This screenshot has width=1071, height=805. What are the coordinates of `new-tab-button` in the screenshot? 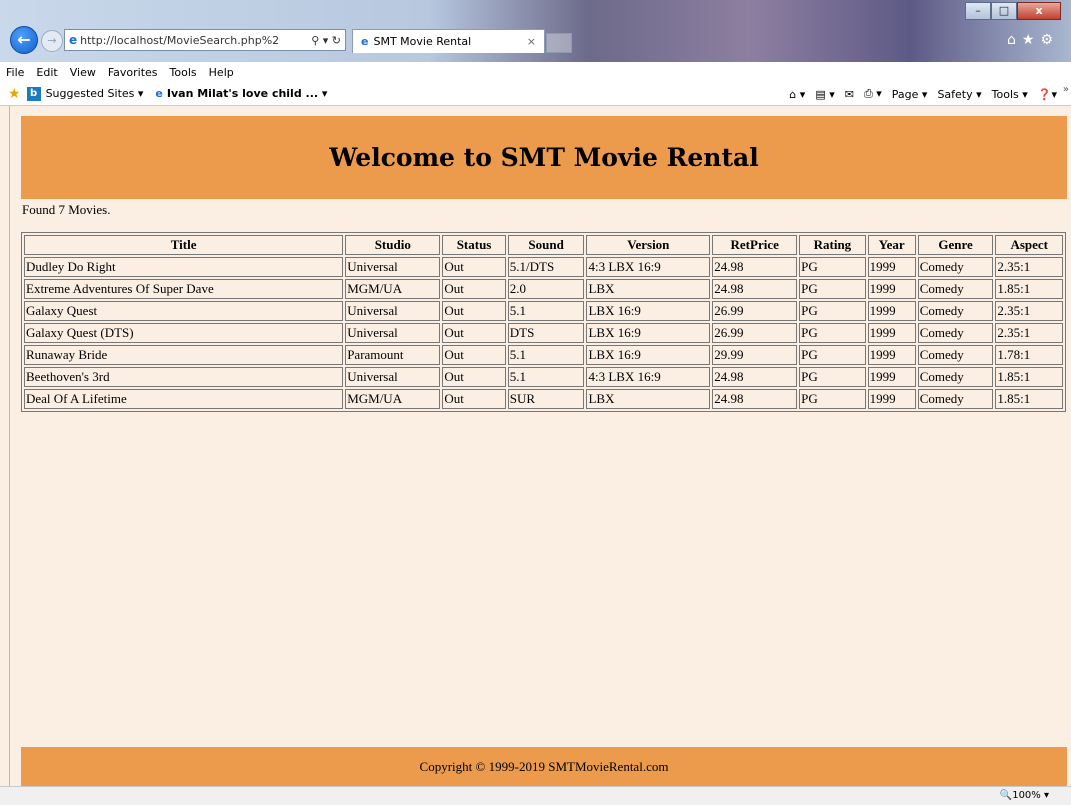 It's located at (559, 43).